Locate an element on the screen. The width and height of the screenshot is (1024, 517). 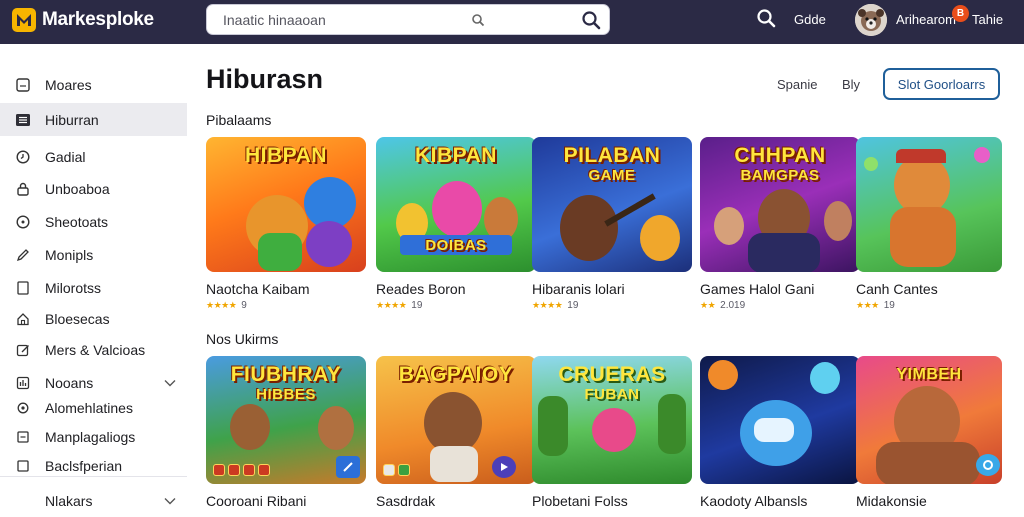
game-card: YIMBEH Midakonsie is located at coordinates (936, 432).